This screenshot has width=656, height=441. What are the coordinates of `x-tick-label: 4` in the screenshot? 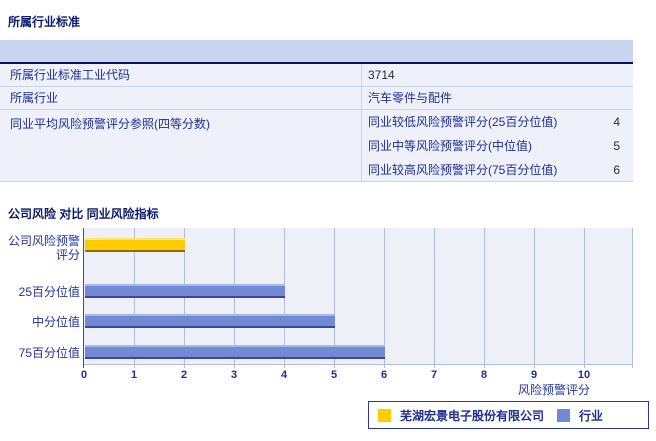 It's located at (284, 375).